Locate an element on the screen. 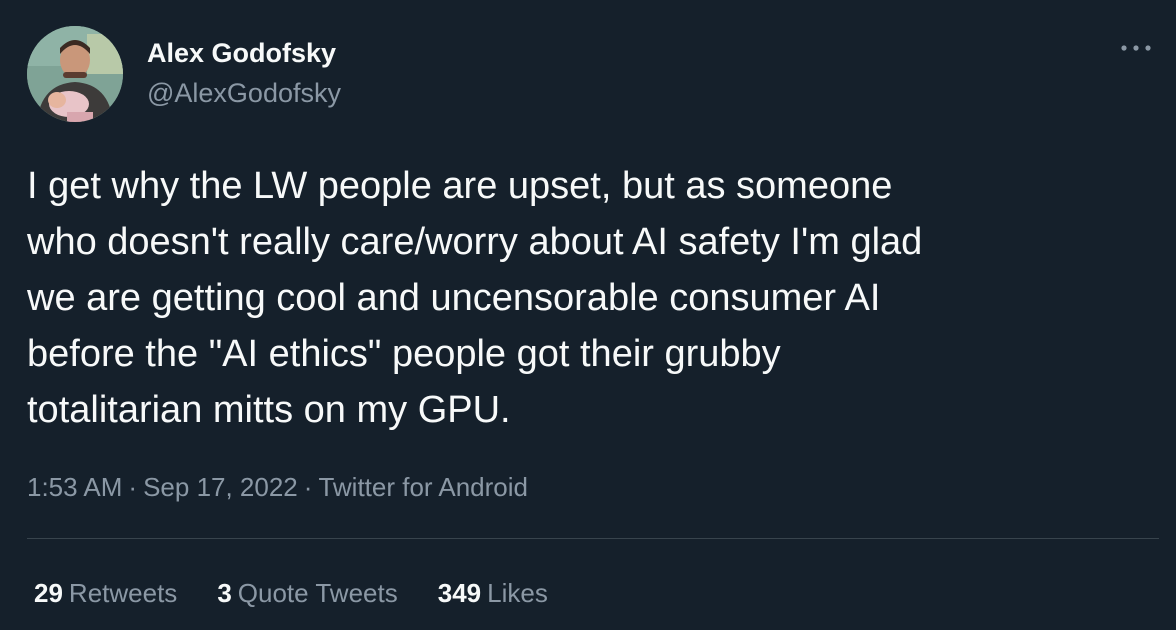 The image size is (1176, 630). profile-photo-icon is located at coordinates (75, 74).